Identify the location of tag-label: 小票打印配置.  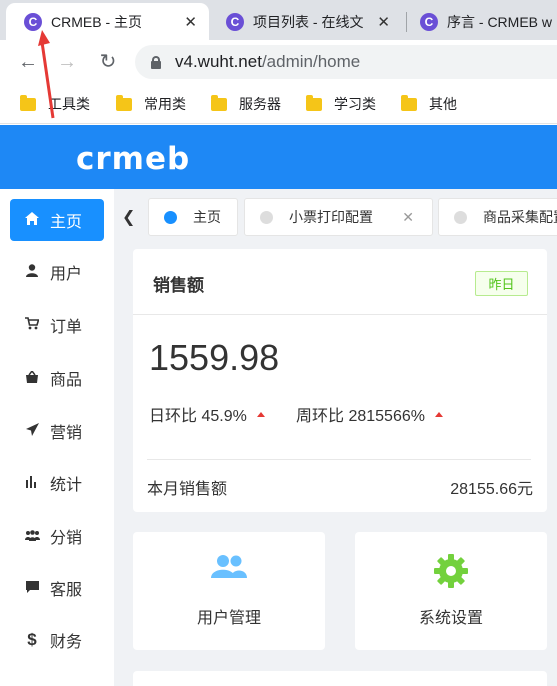
(331, 217).